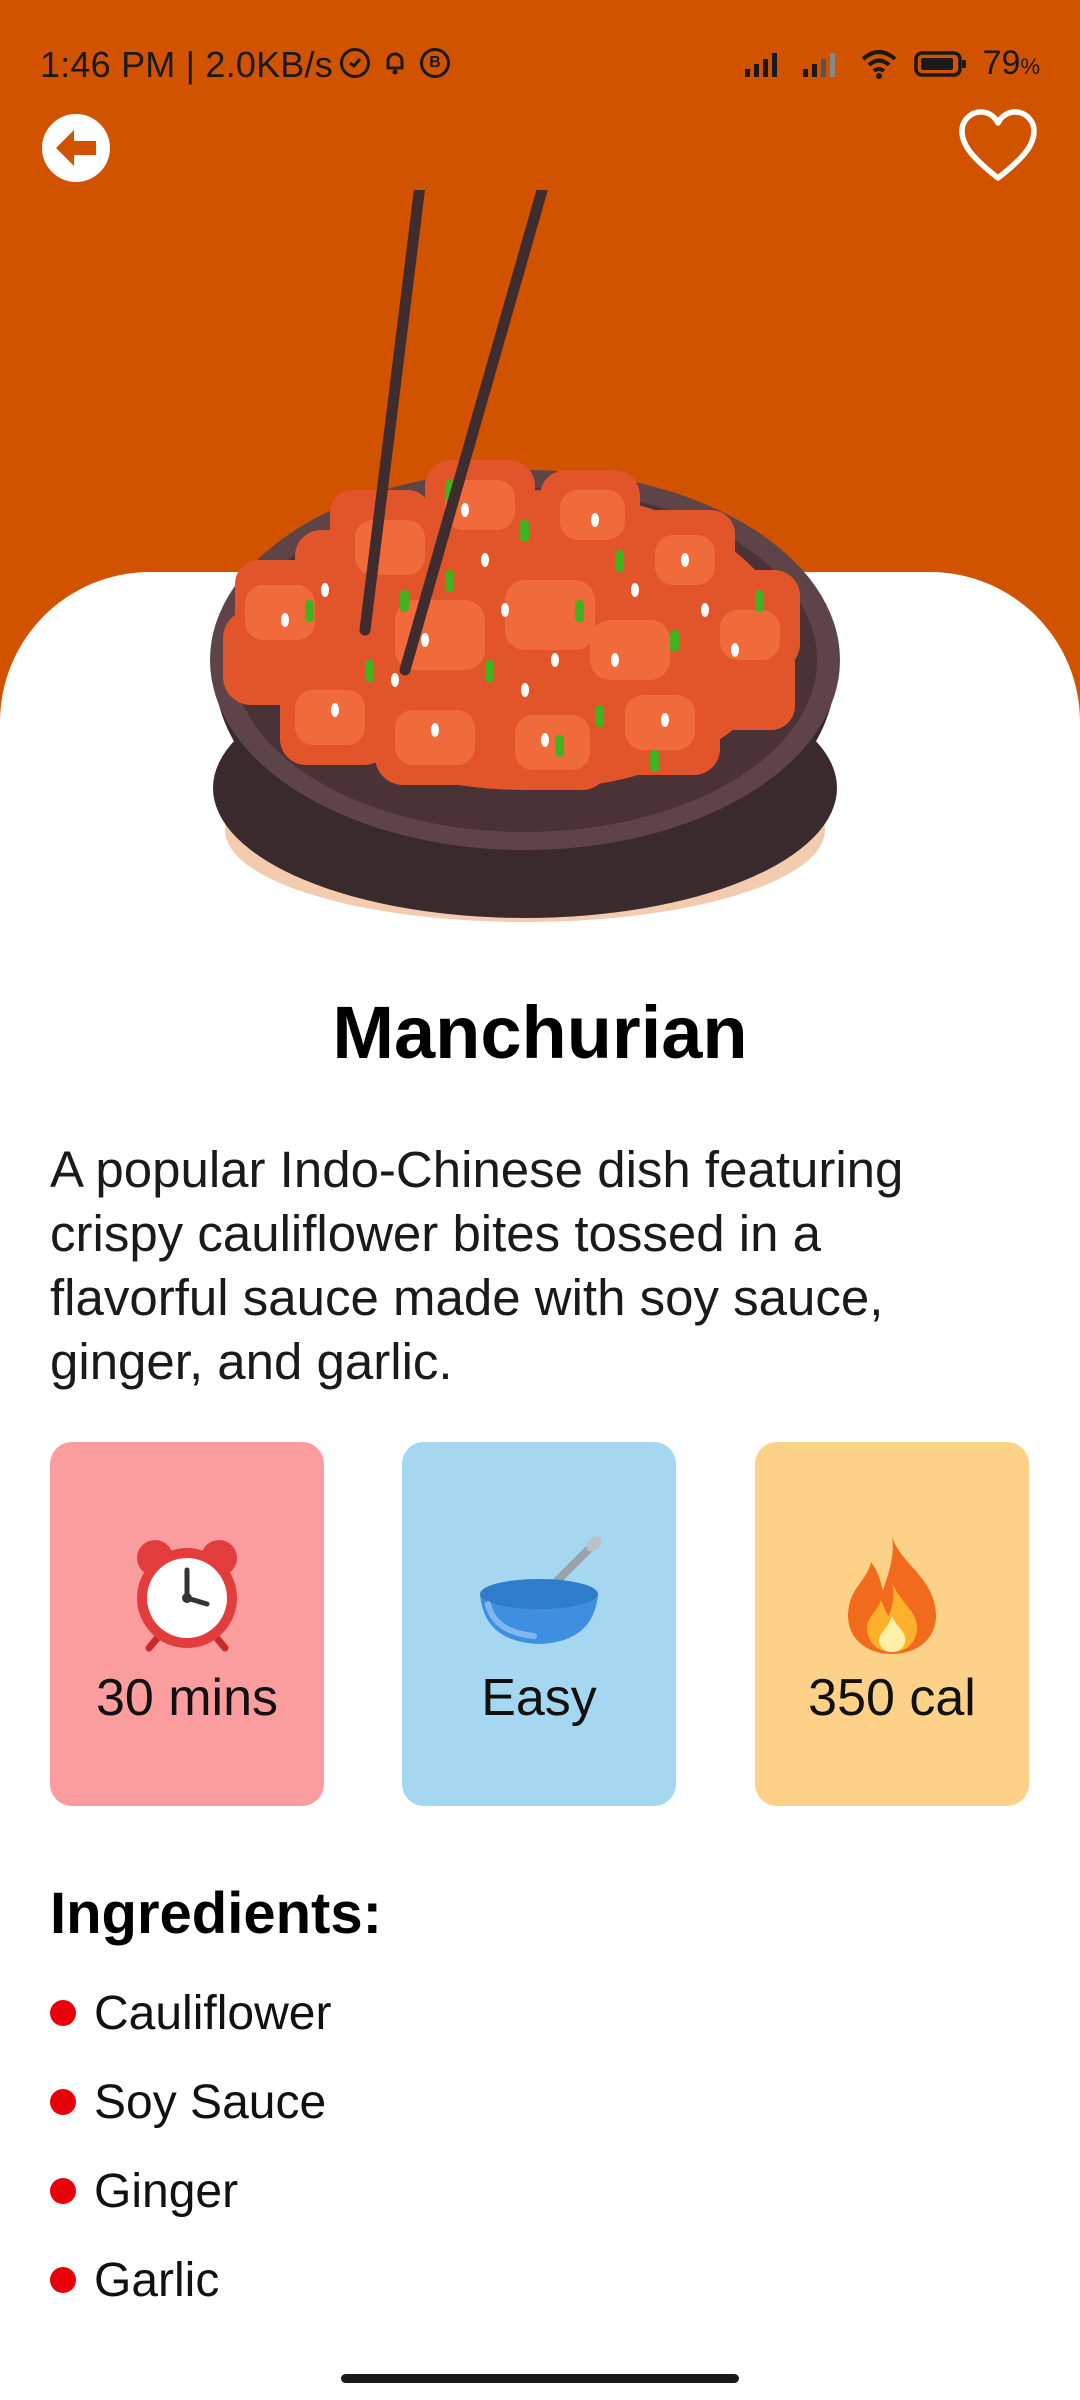 The width and height of the screenshot is (1080, 2400). I want to click on ingredients-list: Cauliflower Soy Sauce Ginger Garlic, so click(190, 2162).